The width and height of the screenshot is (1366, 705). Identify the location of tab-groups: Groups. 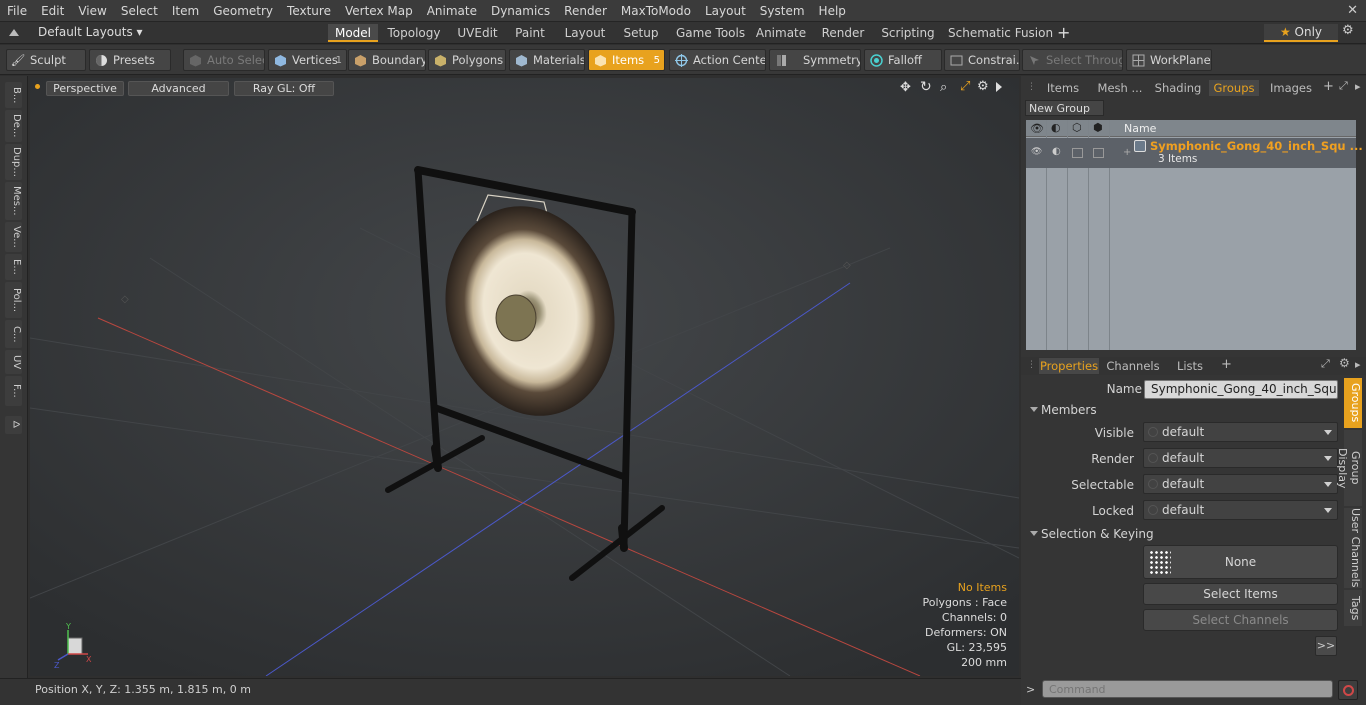
(1234, 88).